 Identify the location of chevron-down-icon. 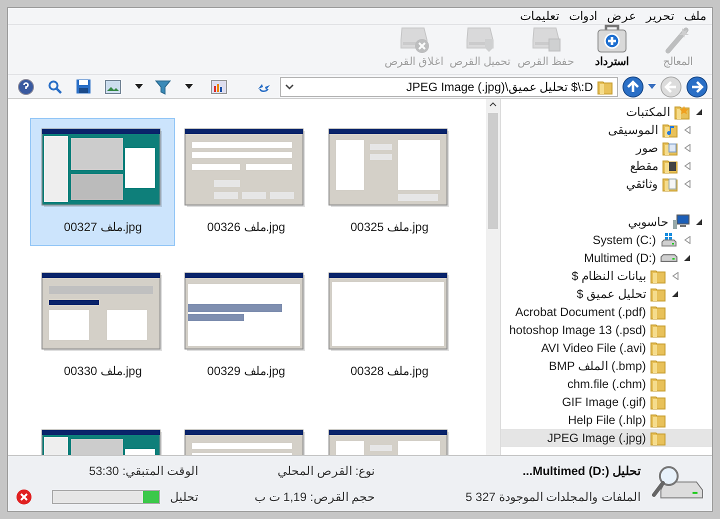
(289, 87).